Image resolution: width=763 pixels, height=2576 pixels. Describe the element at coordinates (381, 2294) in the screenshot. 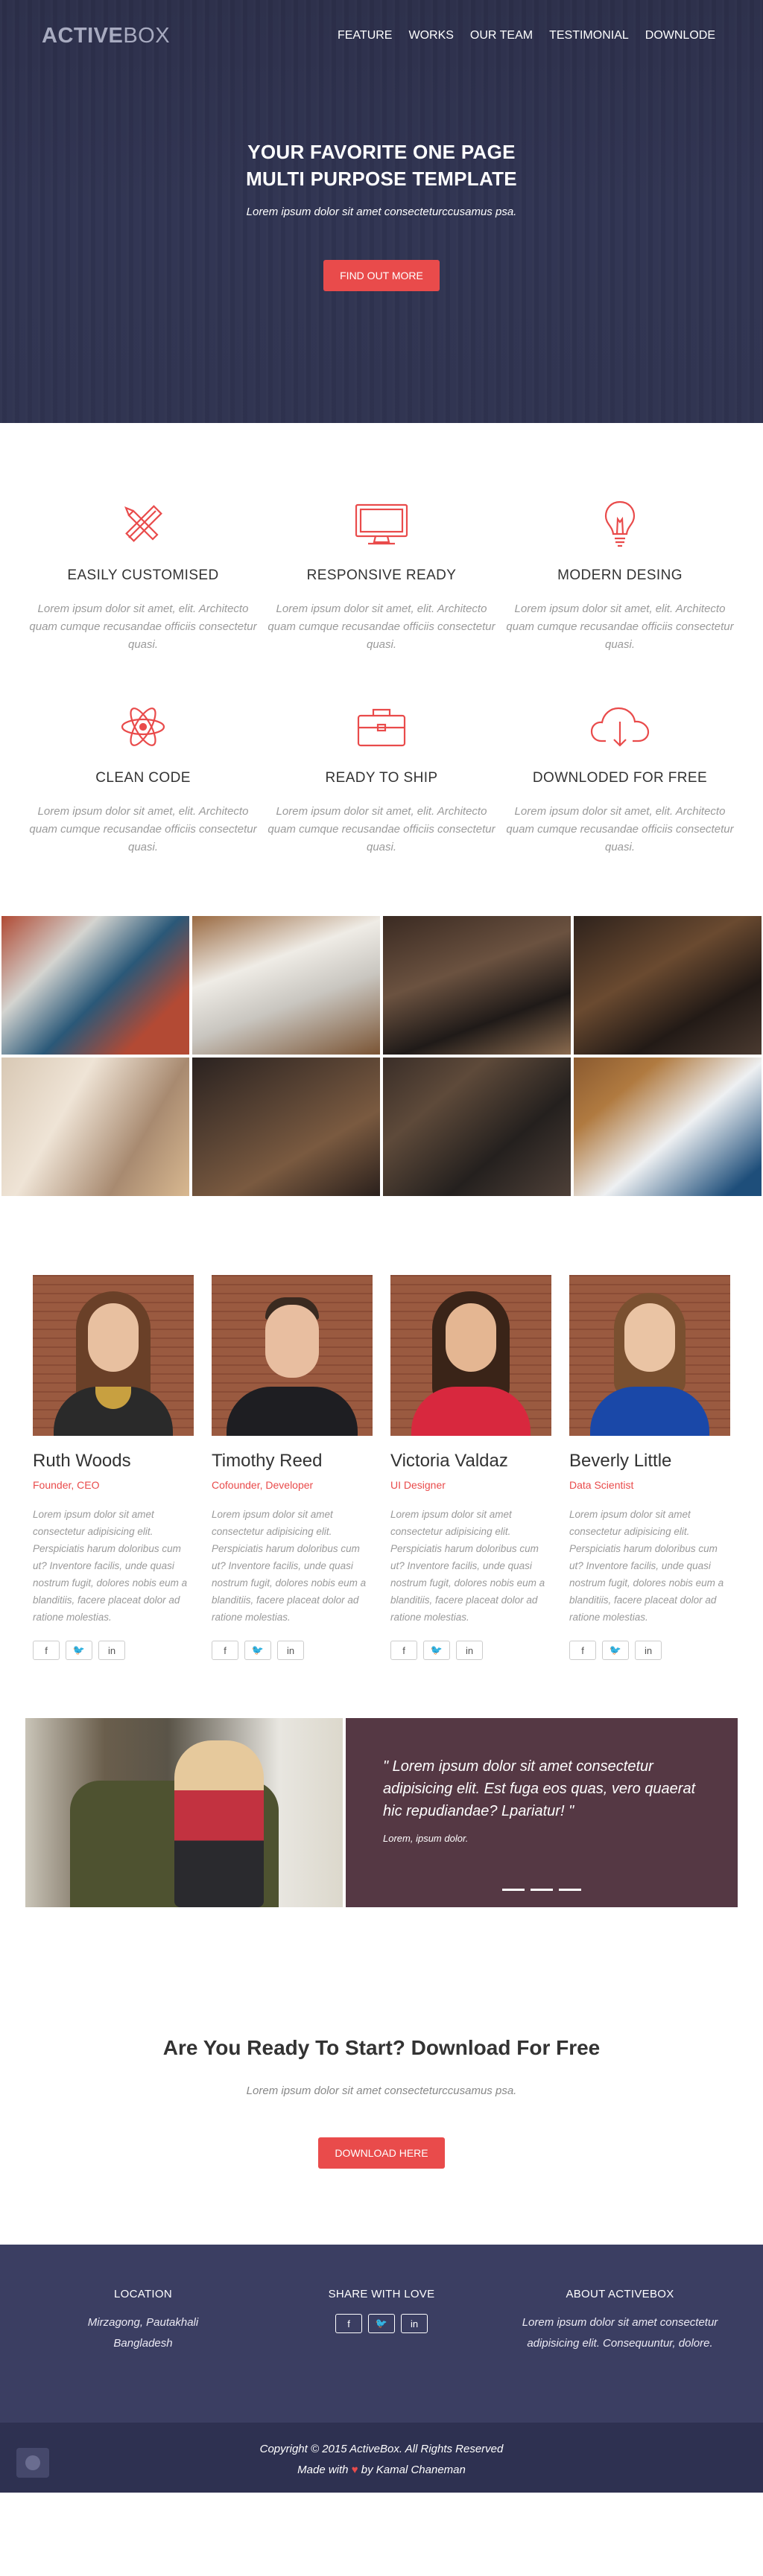

I see `footer-heading: SHARE WITH LOVE` at that location.